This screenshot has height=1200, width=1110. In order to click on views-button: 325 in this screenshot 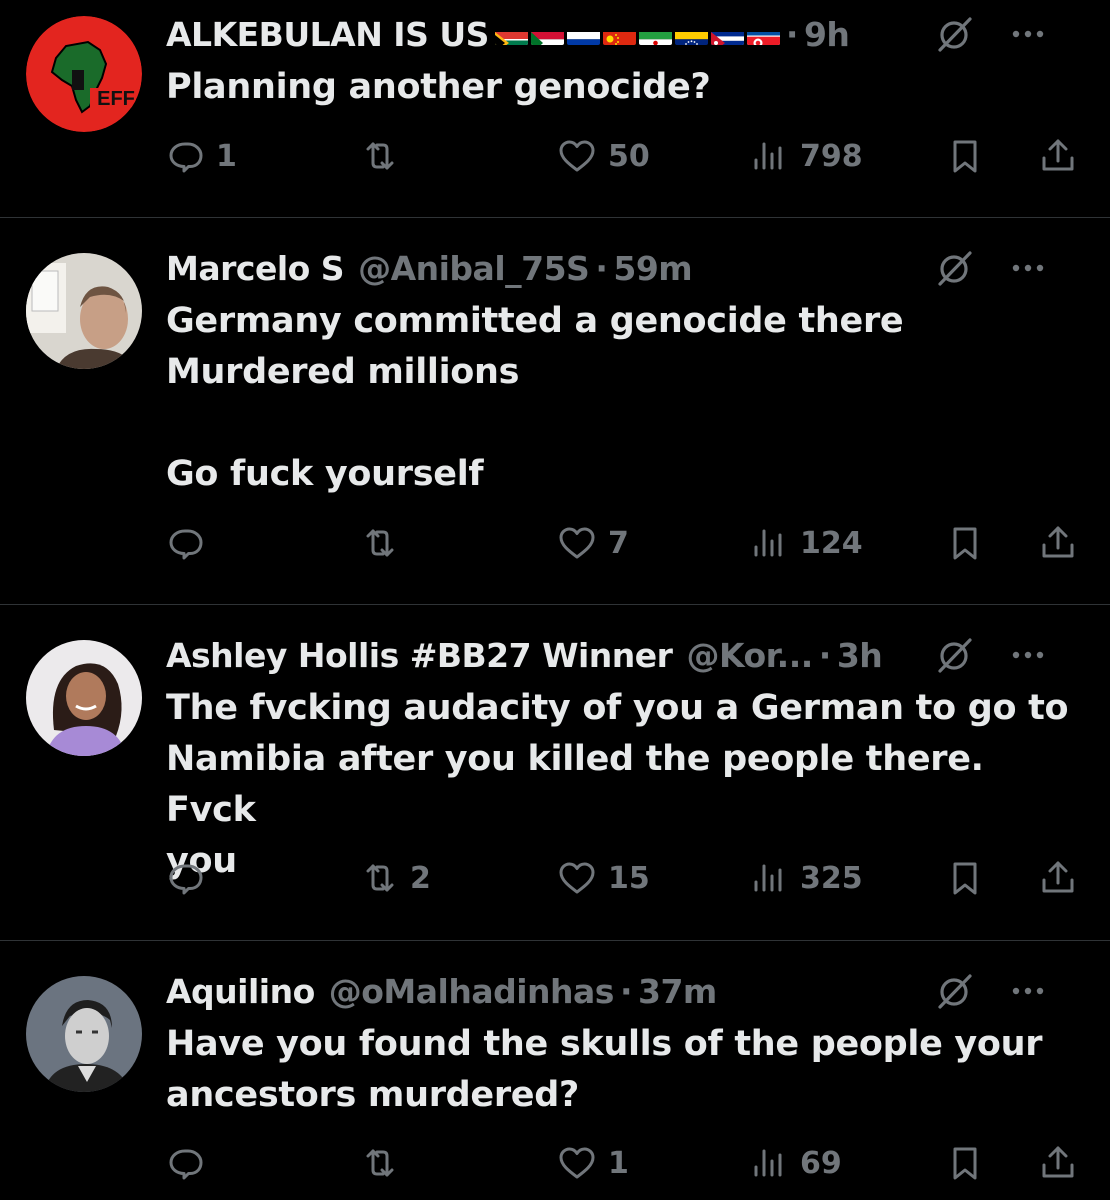, I will do `click(806, 878)`.